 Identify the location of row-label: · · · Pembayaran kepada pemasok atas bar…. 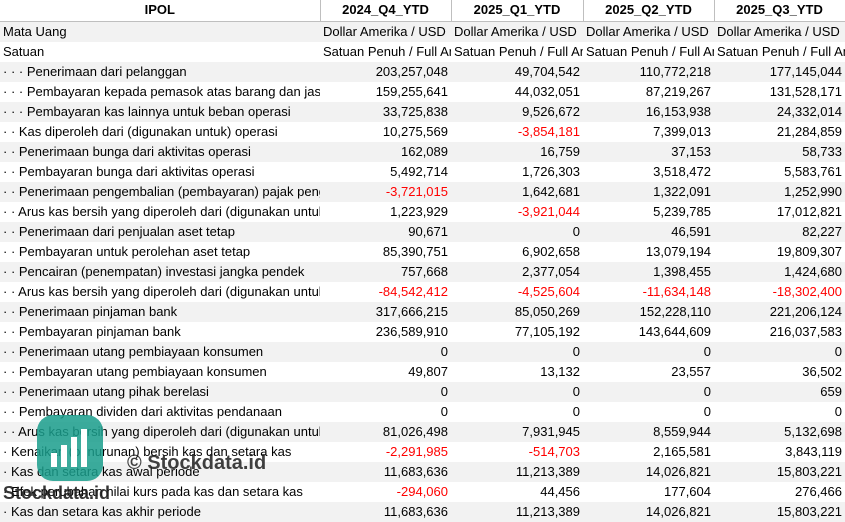
(160, 91).